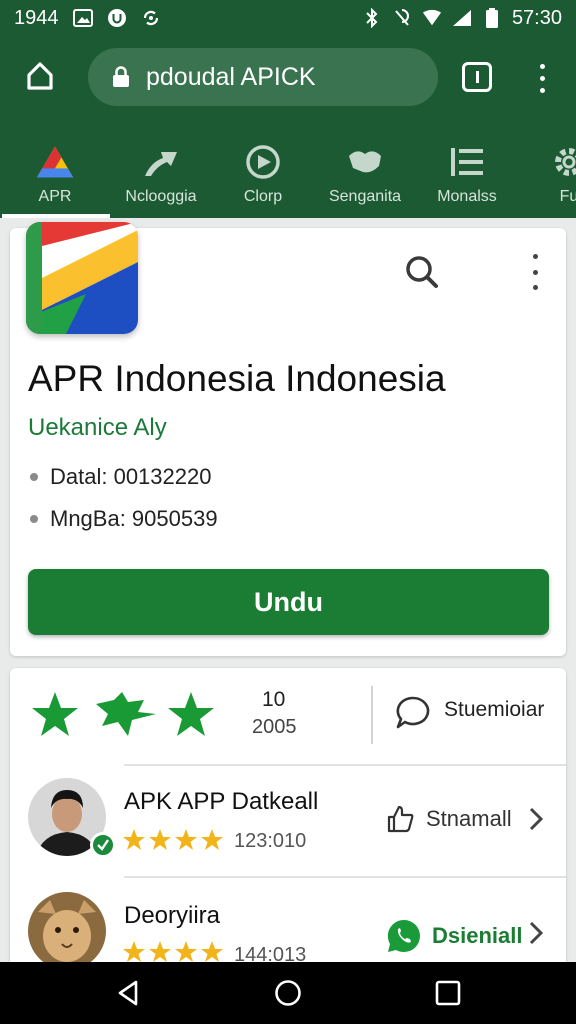 Image resolution: width=576 pixels, height=1024 pixels. I want to click on app-meta-line: MngBa: 9050539, so click(124, 519).